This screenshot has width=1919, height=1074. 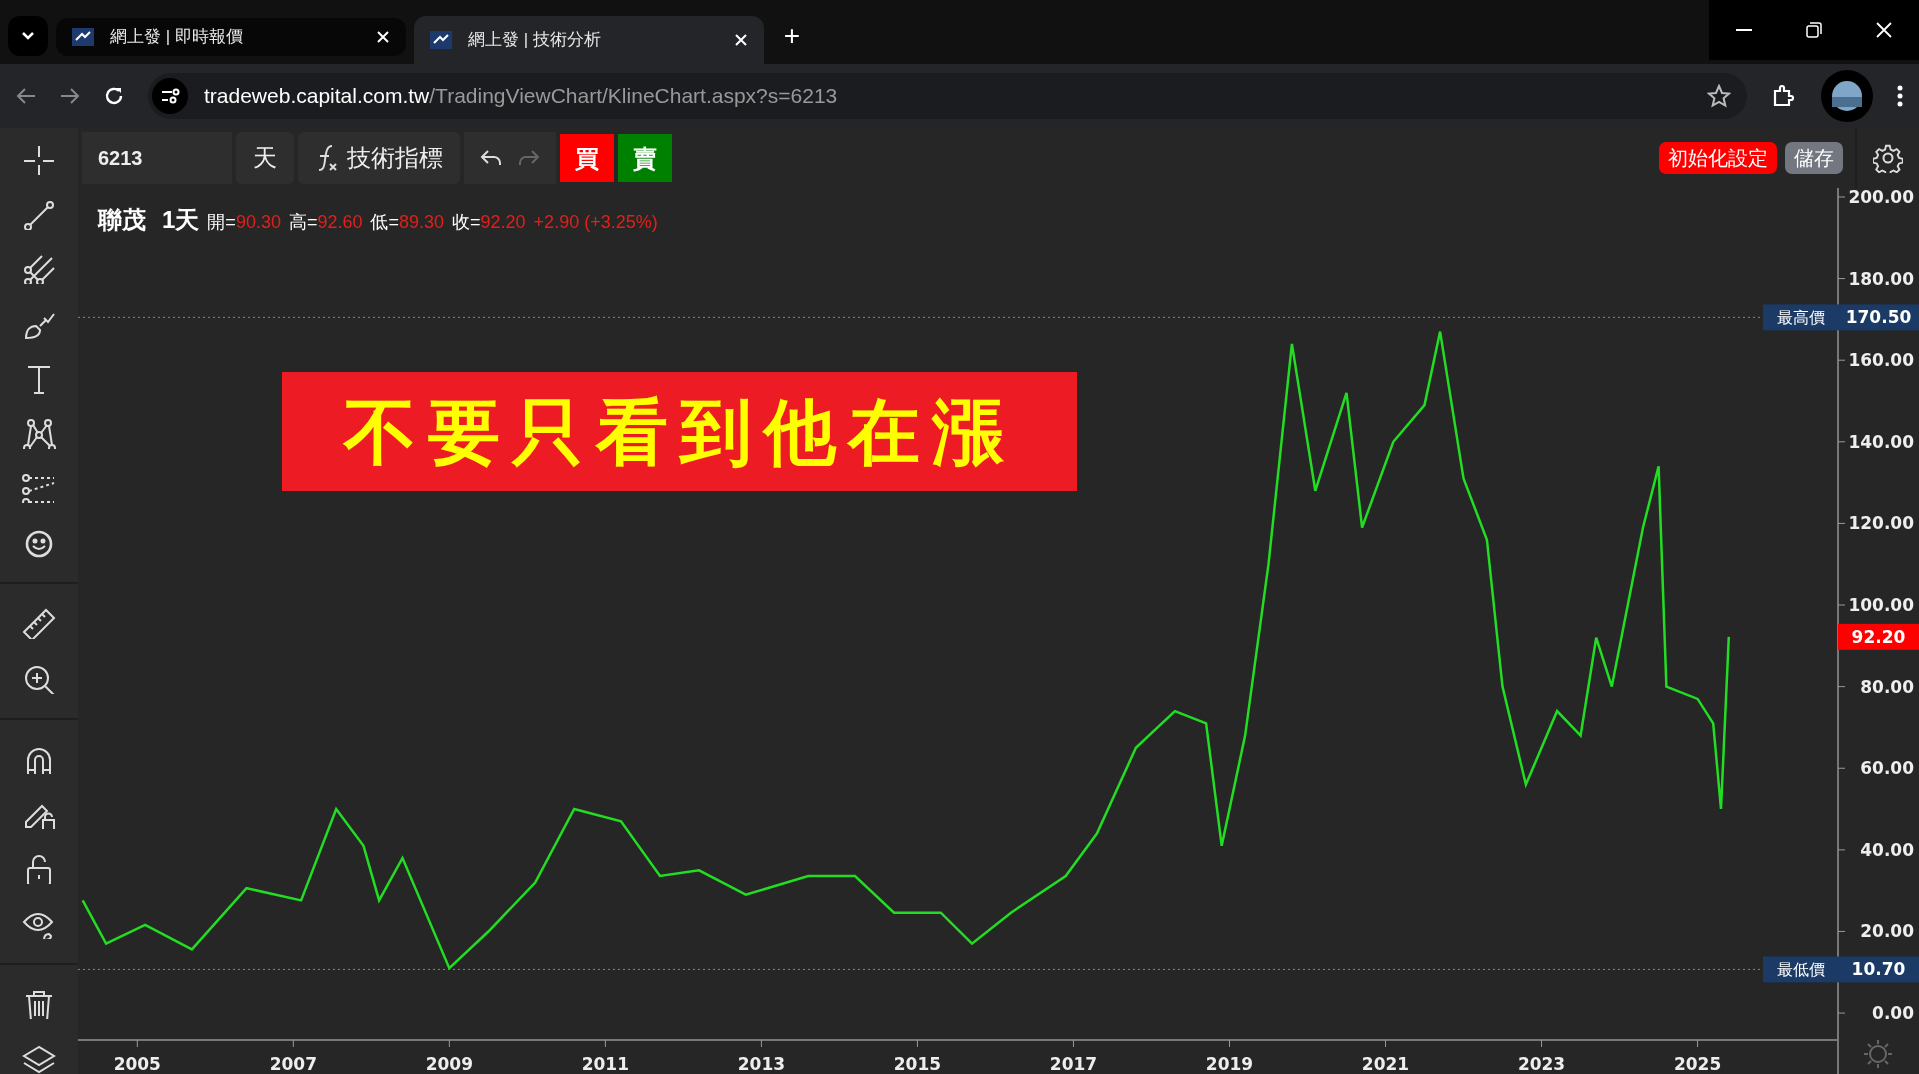 I want to click on price-change: +2.90 (+3.25%), so click(x=595, y=222).